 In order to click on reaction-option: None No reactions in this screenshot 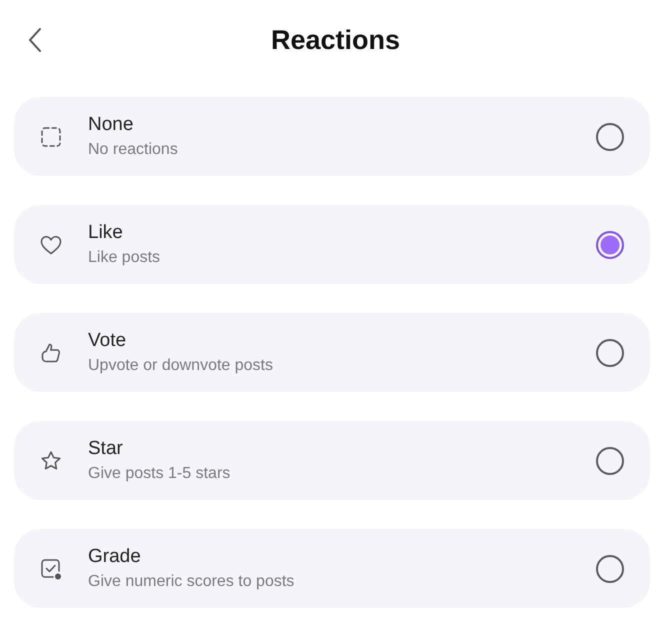, I will do `click(332, 136)`.